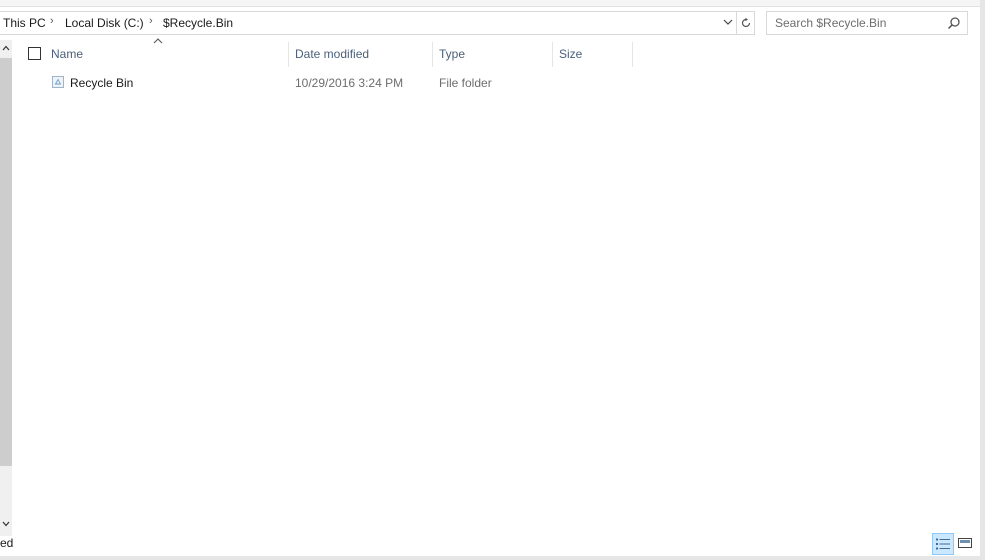 The height and width of the screenshot is (560, 985). I want to click on search-box, so click(867, 23).